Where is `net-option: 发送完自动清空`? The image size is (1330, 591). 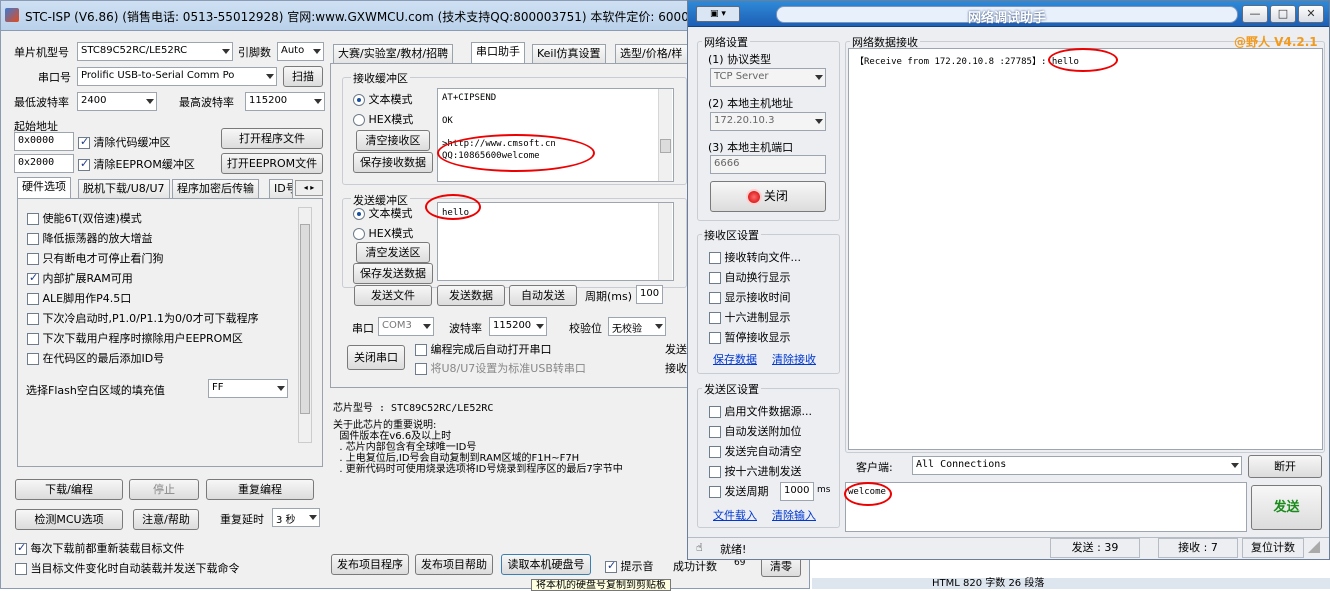 net-option: 发送完自动清空 is located at coordinates (755, 451).